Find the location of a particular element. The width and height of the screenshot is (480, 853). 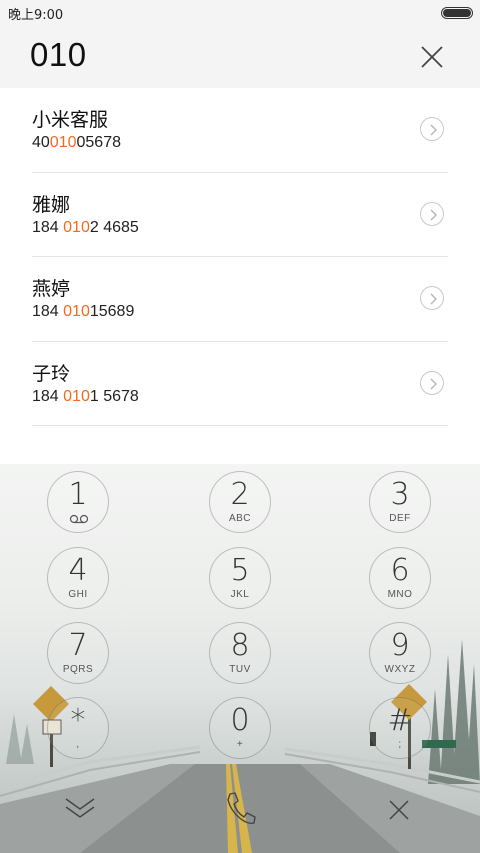

key-3: 3 DEF is located at coordinates (400, 502).